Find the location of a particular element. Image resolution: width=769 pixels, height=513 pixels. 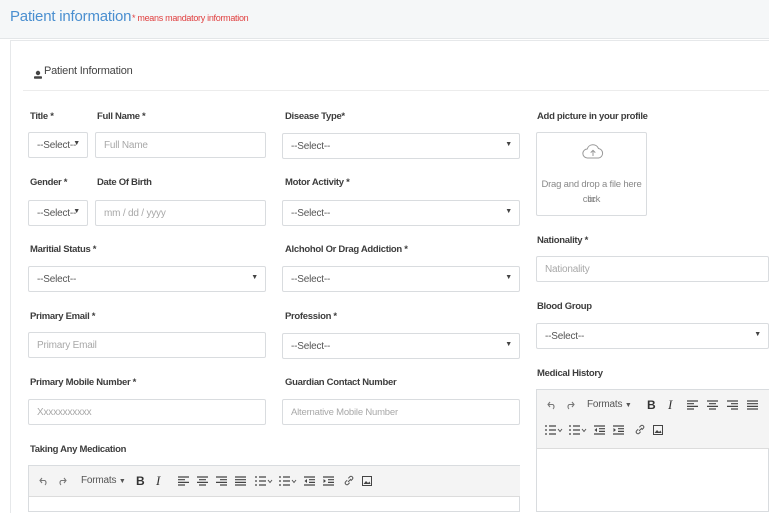

addiction-value: --Select-- is located at coordinates (311, 279).